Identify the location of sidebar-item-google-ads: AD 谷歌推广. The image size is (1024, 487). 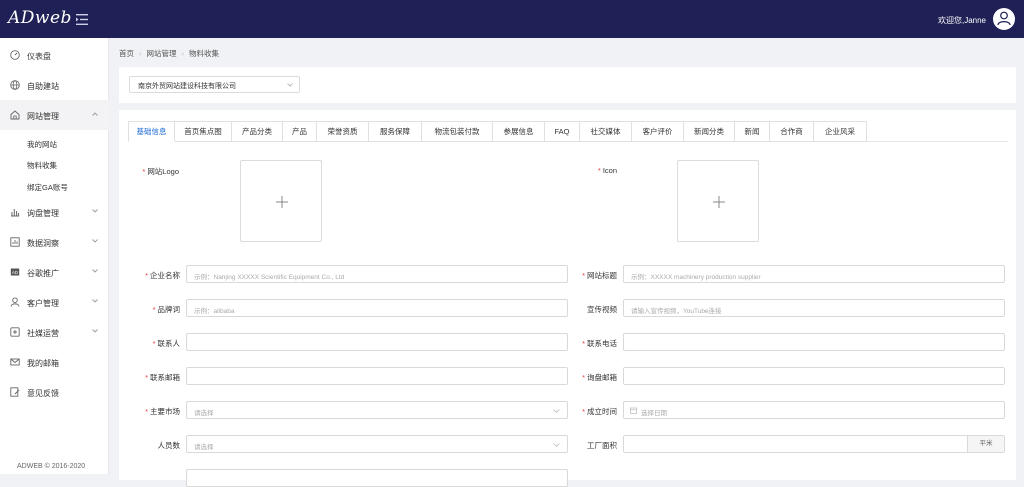
(54, 272).